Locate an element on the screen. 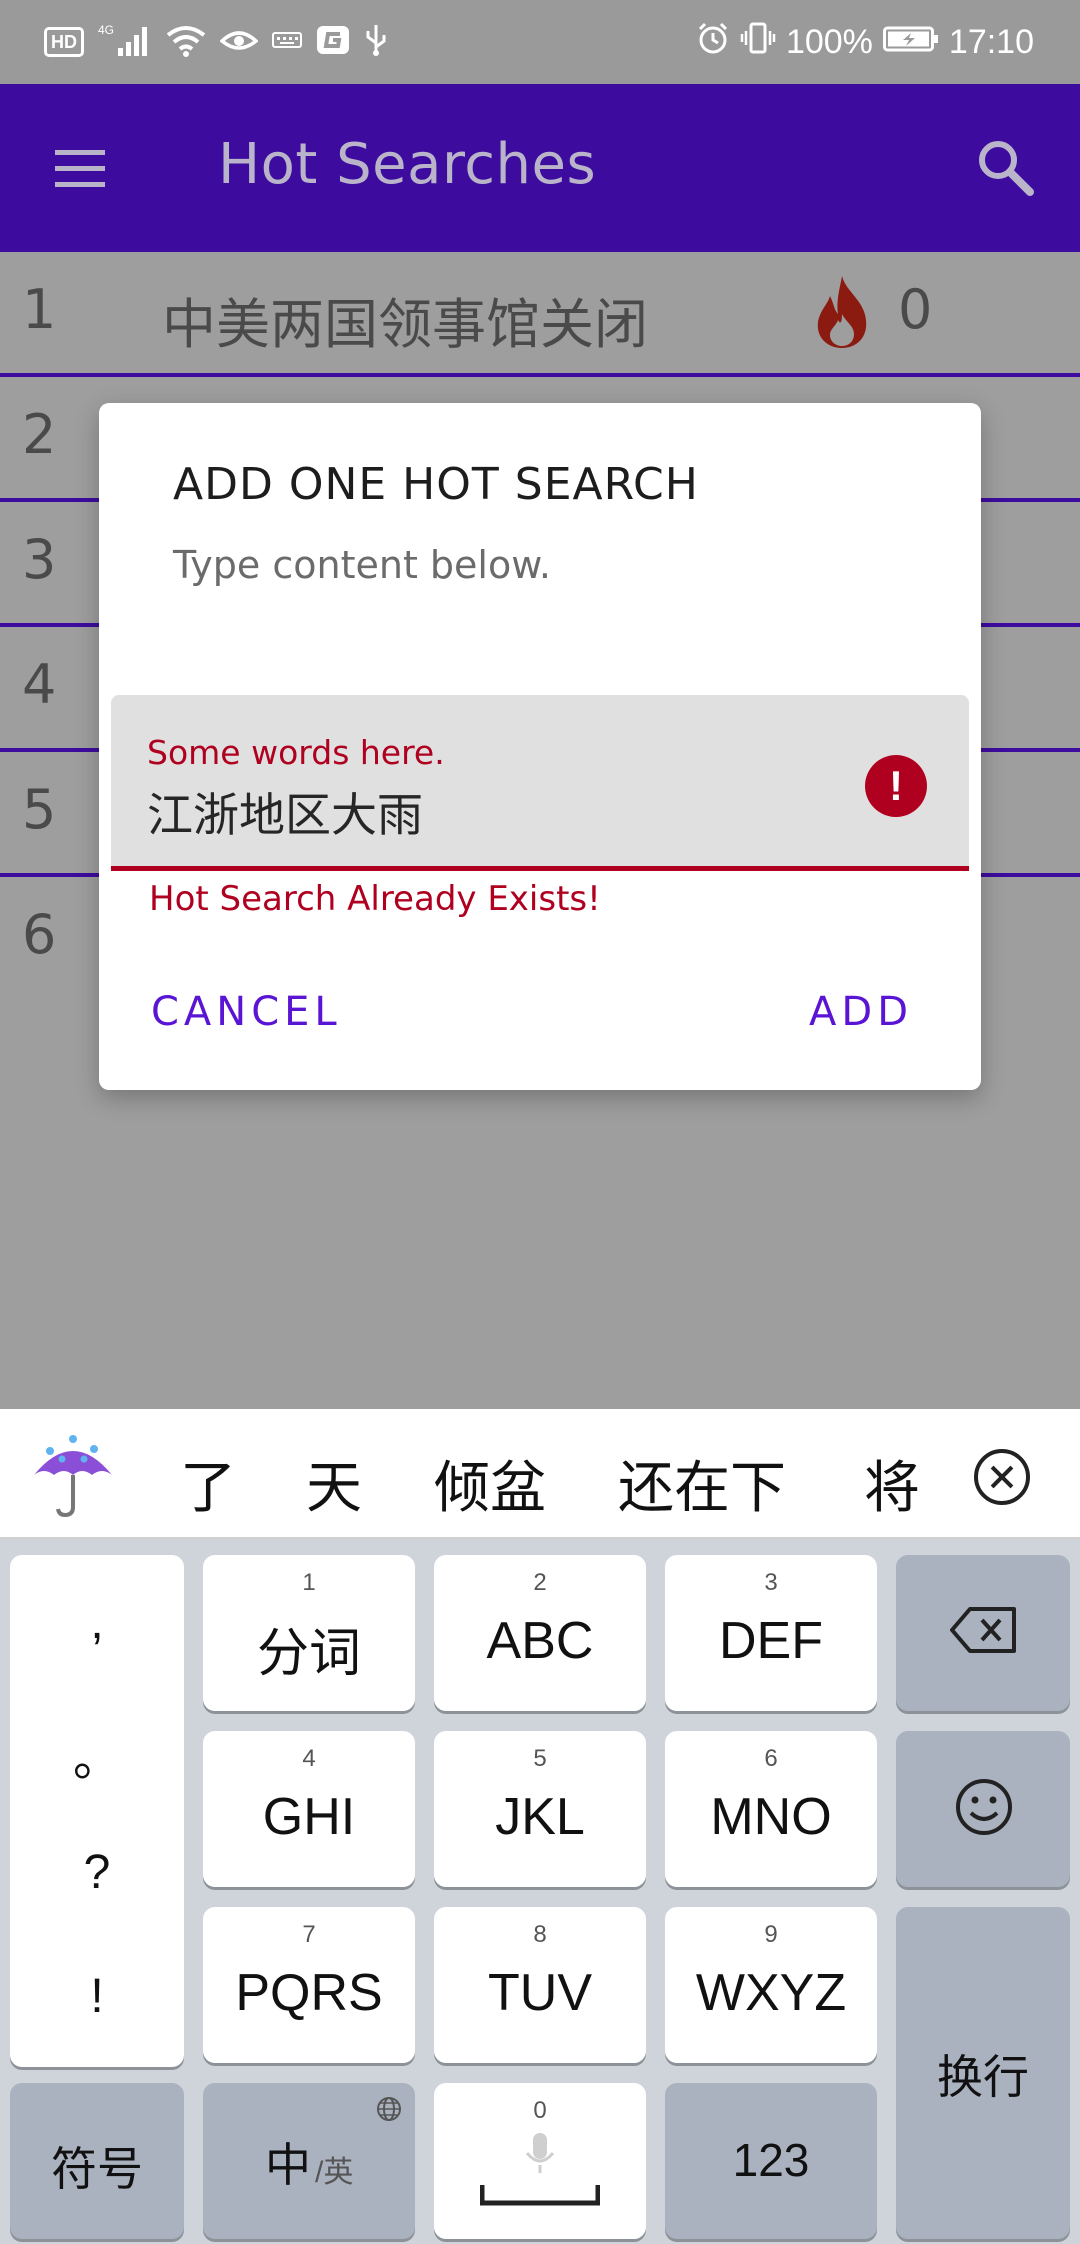  key-9: 9 WXYZ is located at coordinates (771, 1985).